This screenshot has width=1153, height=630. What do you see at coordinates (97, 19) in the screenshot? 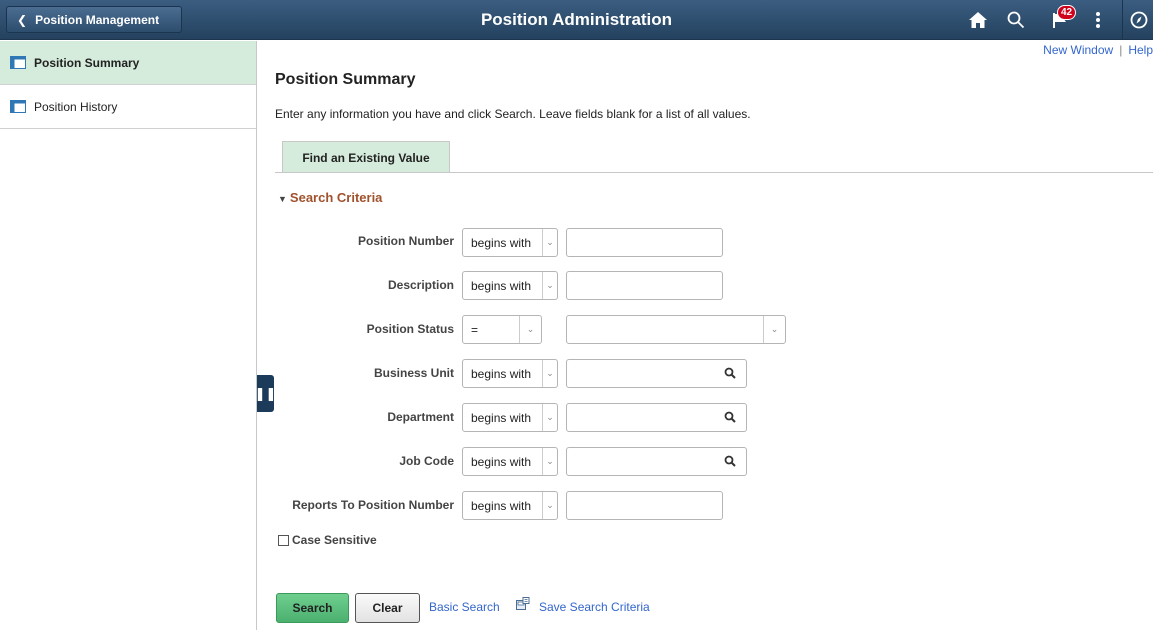
I see `back-button-label: Position Management` at bounding box center [97, 19].